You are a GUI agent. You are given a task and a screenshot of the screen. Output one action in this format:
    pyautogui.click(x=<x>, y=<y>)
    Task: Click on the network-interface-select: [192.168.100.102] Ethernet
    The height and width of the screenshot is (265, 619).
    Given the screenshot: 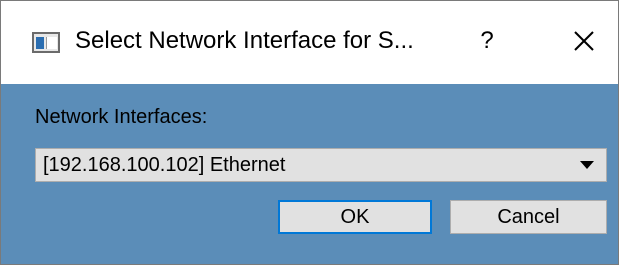 What is the action you would take?
    pyautogui.click(x=321, y=165)
    